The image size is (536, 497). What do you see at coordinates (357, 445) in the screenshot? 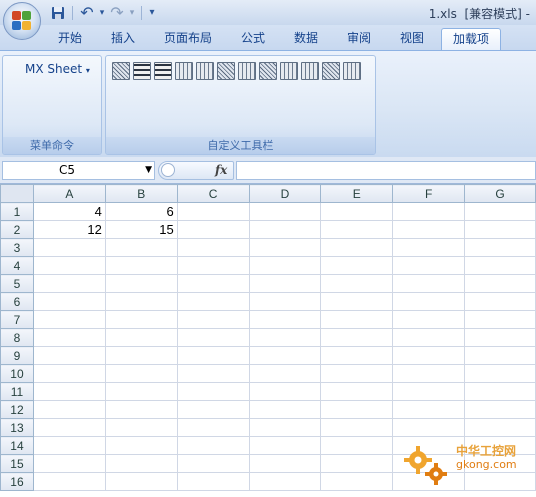
I see `cell-e14` at bounding box center [357, 445].